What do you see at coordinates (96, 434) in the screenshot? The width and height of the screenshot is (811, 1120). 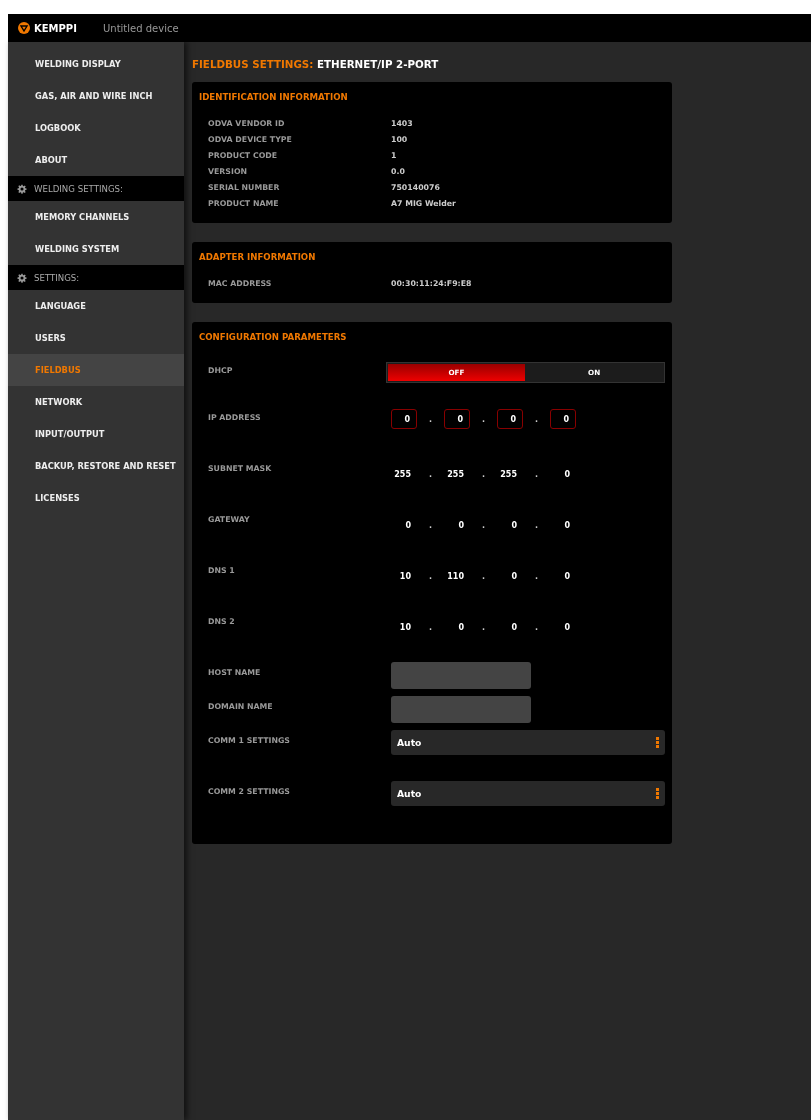 I see `sidebar-item: INPUT/OUTPUT` at bounding box center [96, 434].